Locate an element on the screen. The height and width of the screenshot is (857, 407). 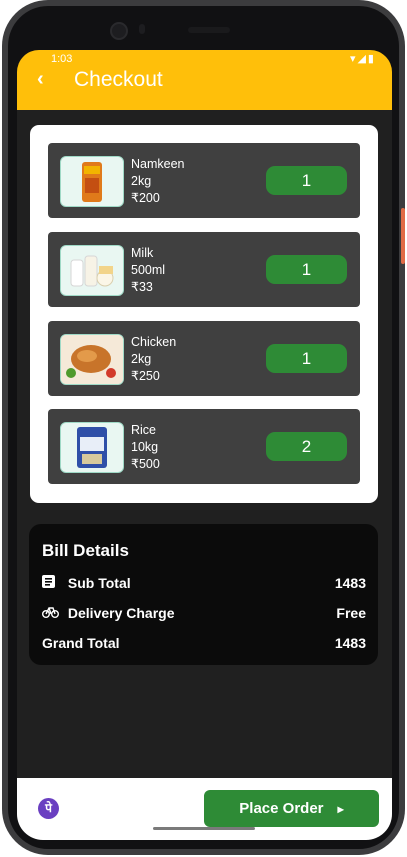
milk-image is located at coordinates (92, 270).